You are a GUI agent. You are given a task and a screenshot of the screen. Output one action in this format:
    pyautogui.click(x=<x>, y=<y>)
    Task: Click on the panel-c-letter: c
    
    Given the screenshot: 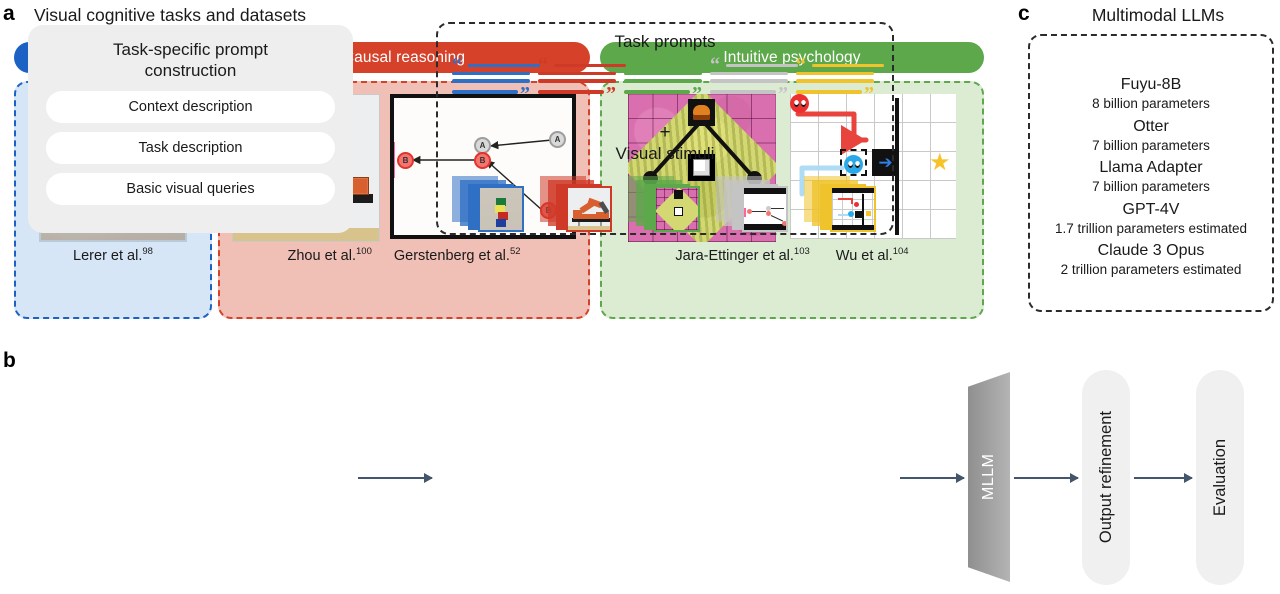 What is the action you would take?
    pyautogui.click(x=1024, y=13)
    